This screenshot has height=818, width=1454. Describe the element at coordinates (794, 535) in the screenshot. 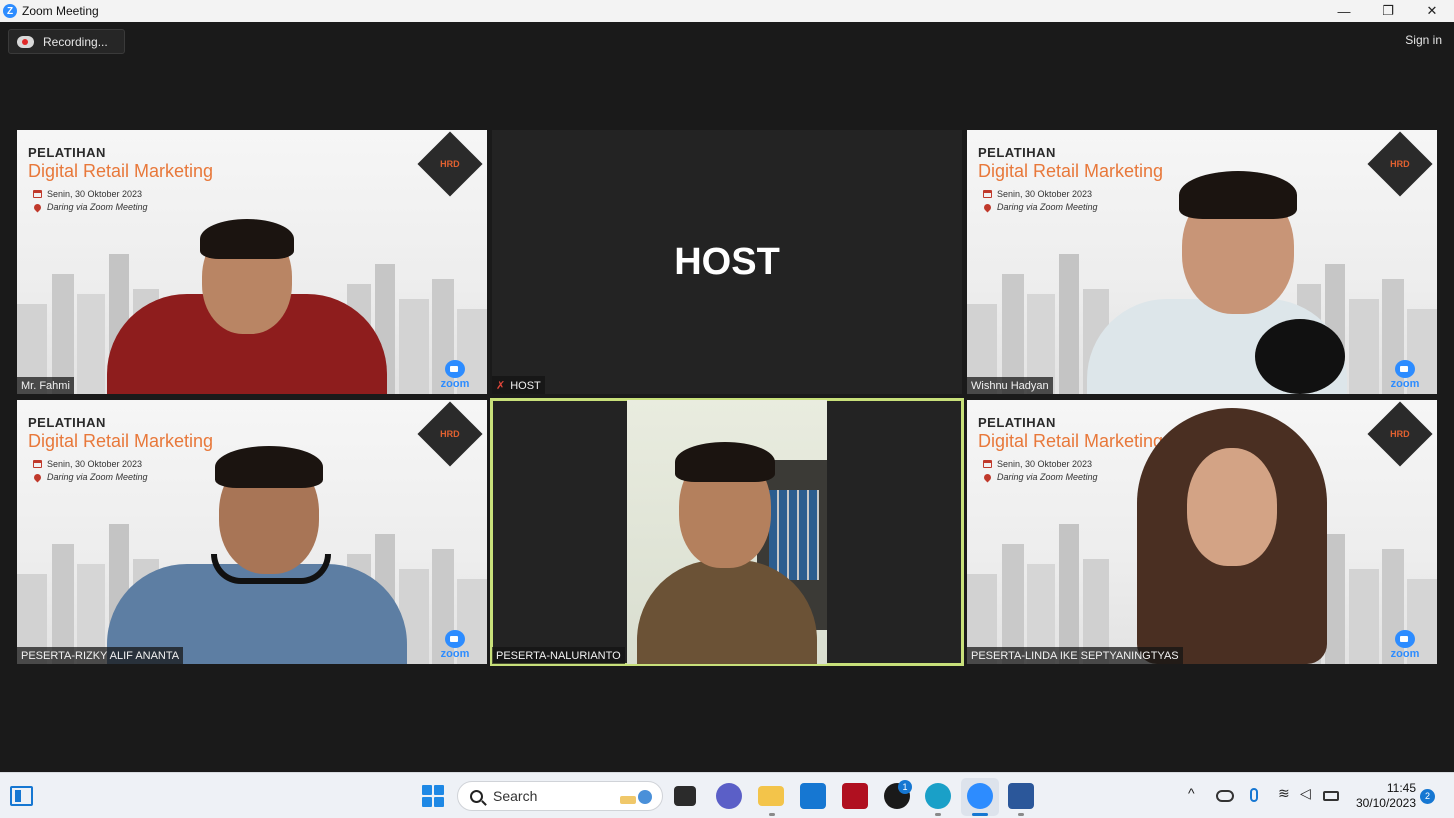

I see `binders` at that location.